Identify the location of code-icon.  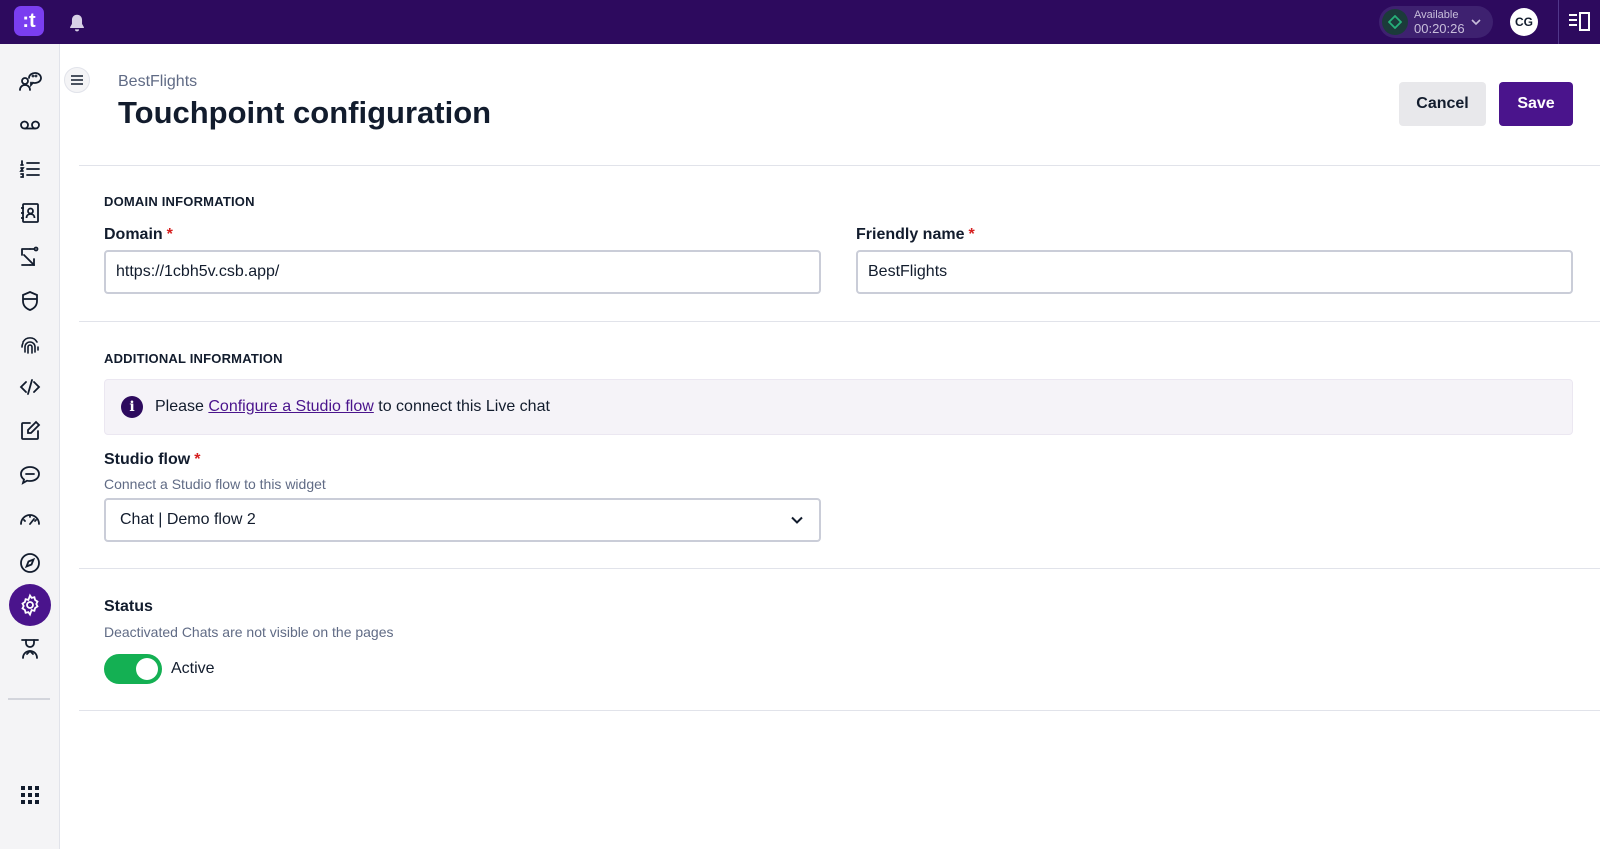
(30, 387).